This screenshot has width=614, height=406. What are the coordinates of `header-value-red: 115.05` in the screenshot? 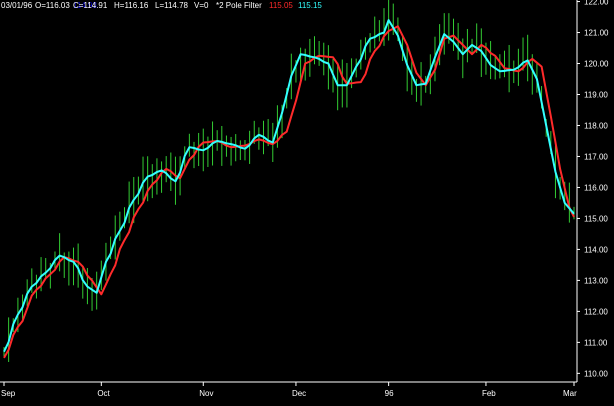 It's located at (281, 5).